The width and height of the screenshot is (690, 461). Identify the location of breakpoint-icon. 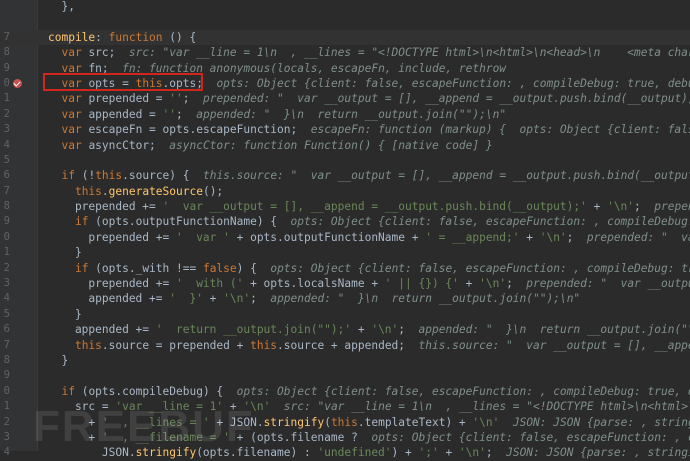
(17, 83).